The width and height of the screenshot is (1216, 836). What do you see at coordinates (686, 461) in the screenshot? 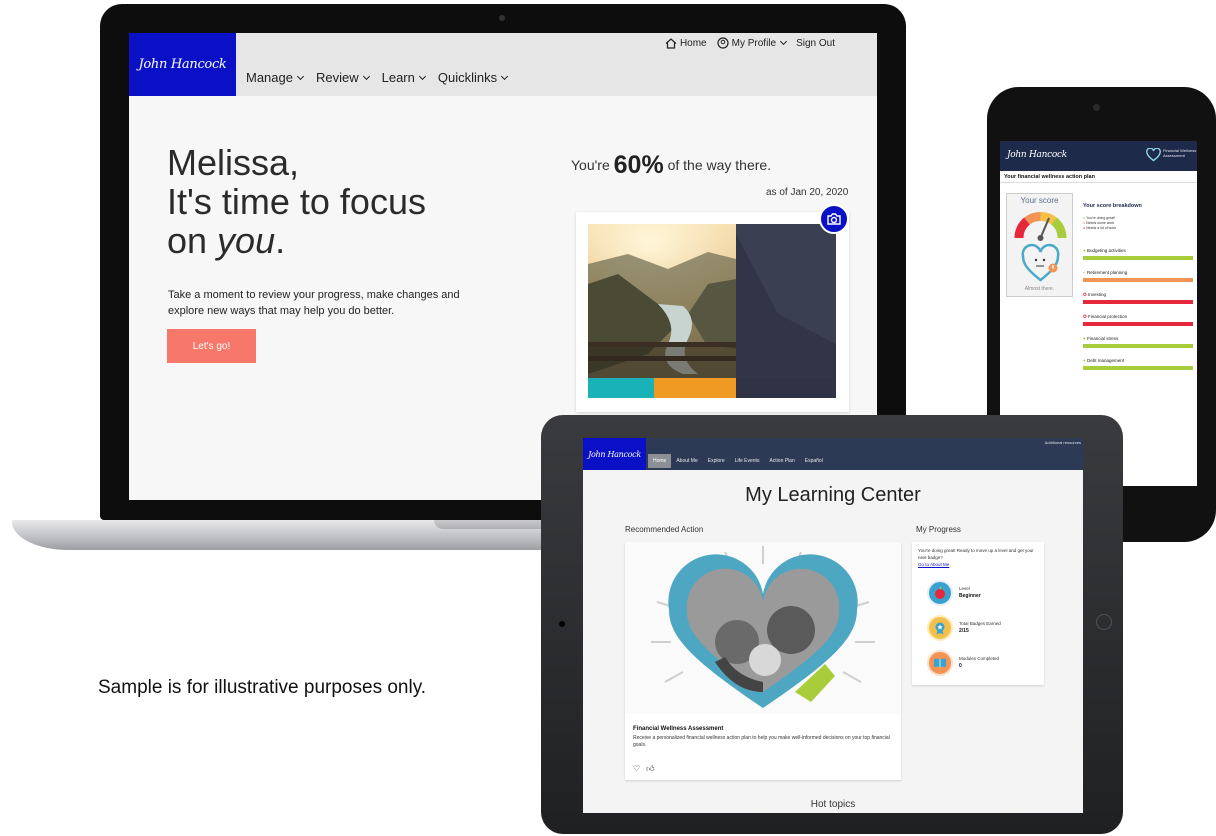
I see `tab-about-me: About Me` at bounding box center [686, 461].